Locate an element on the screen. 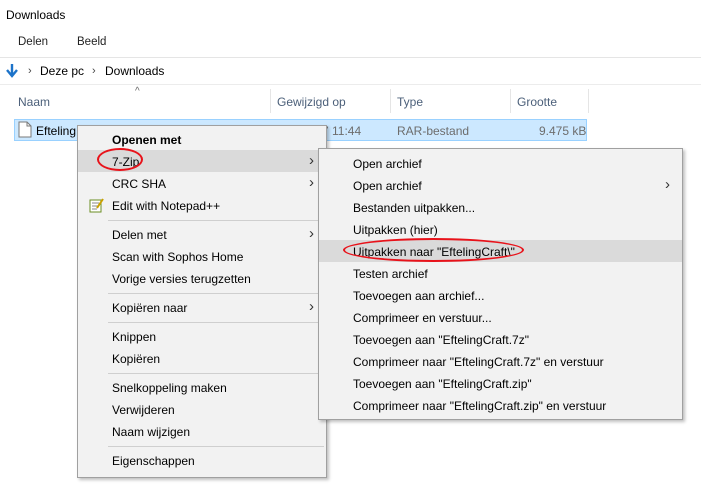 Image resolution: width=701 pixels, height=497 pixels. submenu-item-add-zip: Toevoegen aan "EftelingCraft.zip" is located at coordinates (500, 383).